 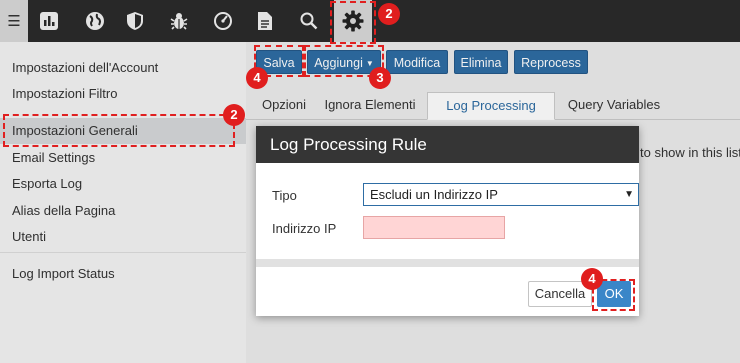 I want to click on type-select: Escludi un Indirizzo IP ▼, so click(x=501, y=194).